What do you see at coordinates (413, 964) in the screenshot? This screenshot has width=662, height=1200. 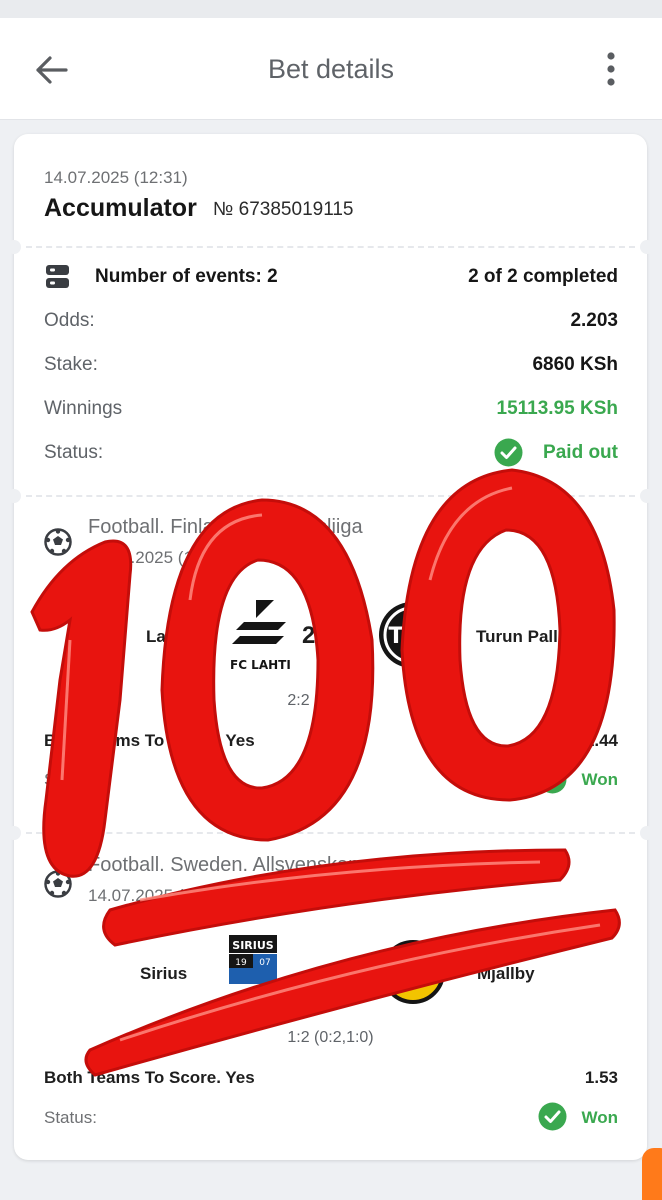 I see `svg-text: MJÄLLBY` at bounding box center [413, 964].